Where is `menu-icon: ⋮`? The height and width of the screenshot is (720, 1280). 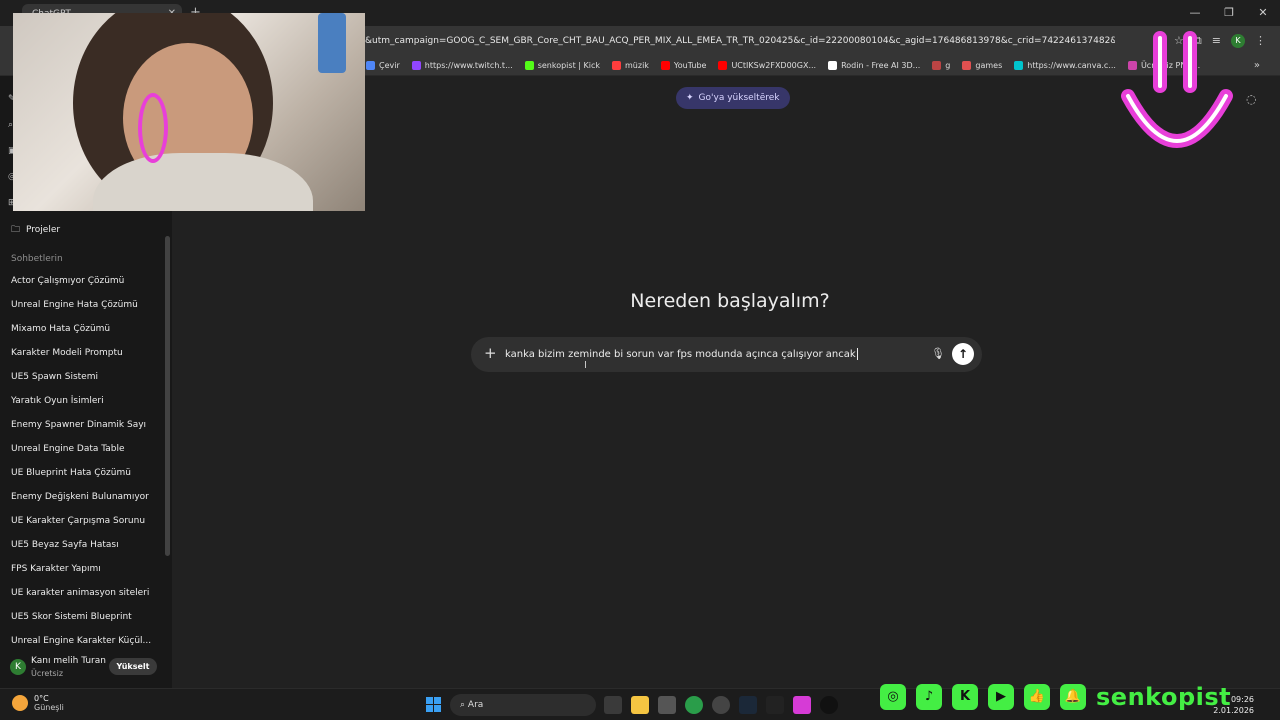
menu-icon: ⋮ is located at coordinates (1260, 41).